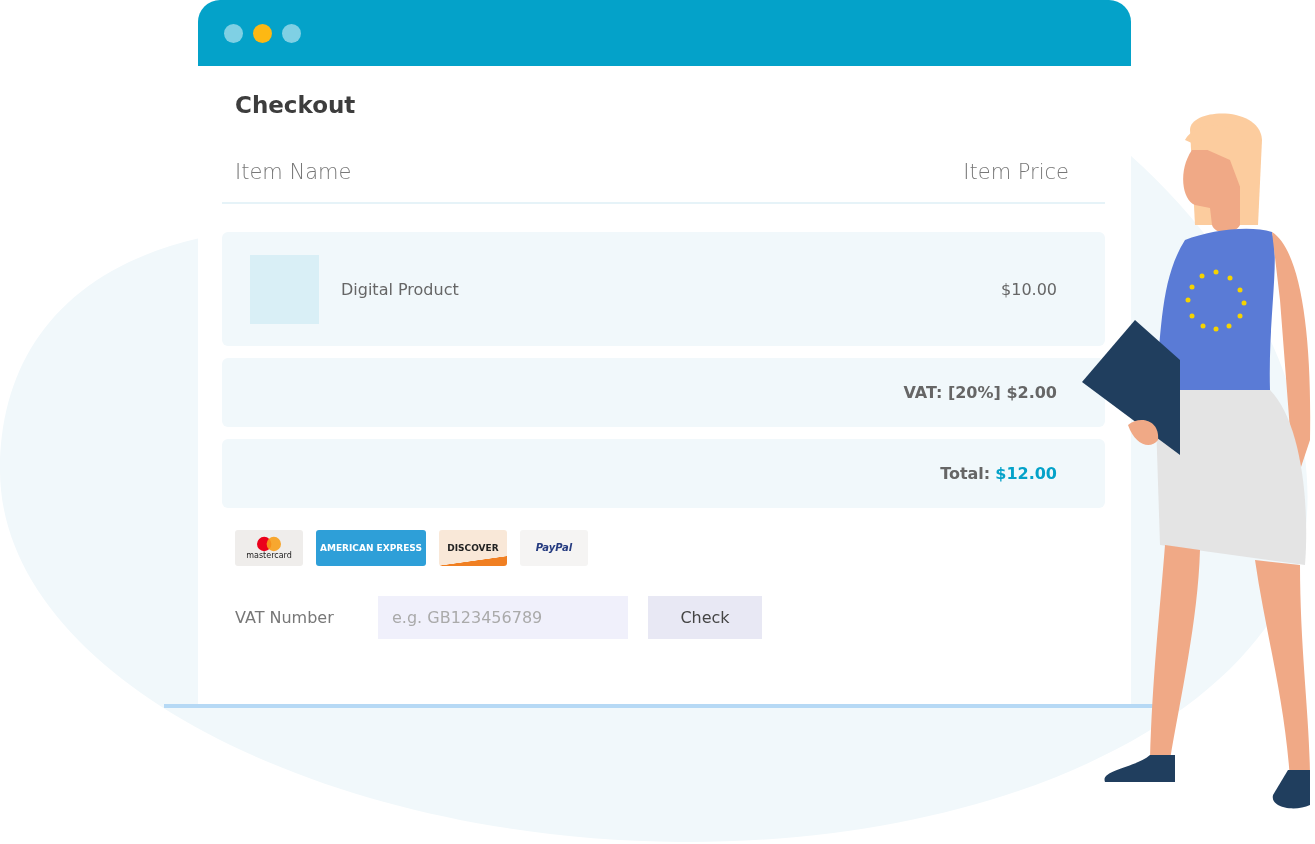 The width and height of the screenshot is (1315, 844). What do you see at coordinates (705, 617) in the screenshot?
I see `check-button: Check` at bounding box center [705, 617].